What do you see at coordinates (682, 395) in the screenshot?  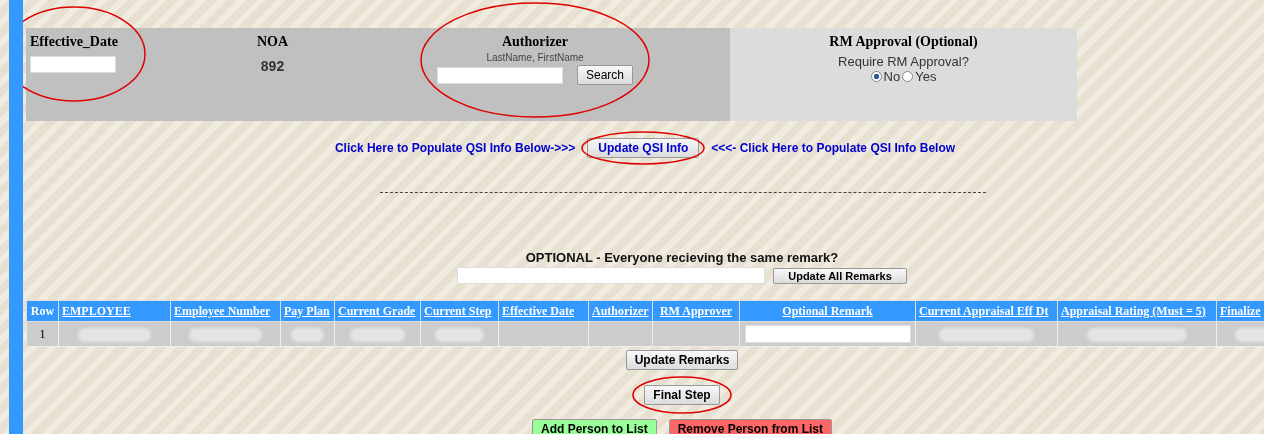 I see `final-step-button: Final Step` at bounding box center [682, 395].